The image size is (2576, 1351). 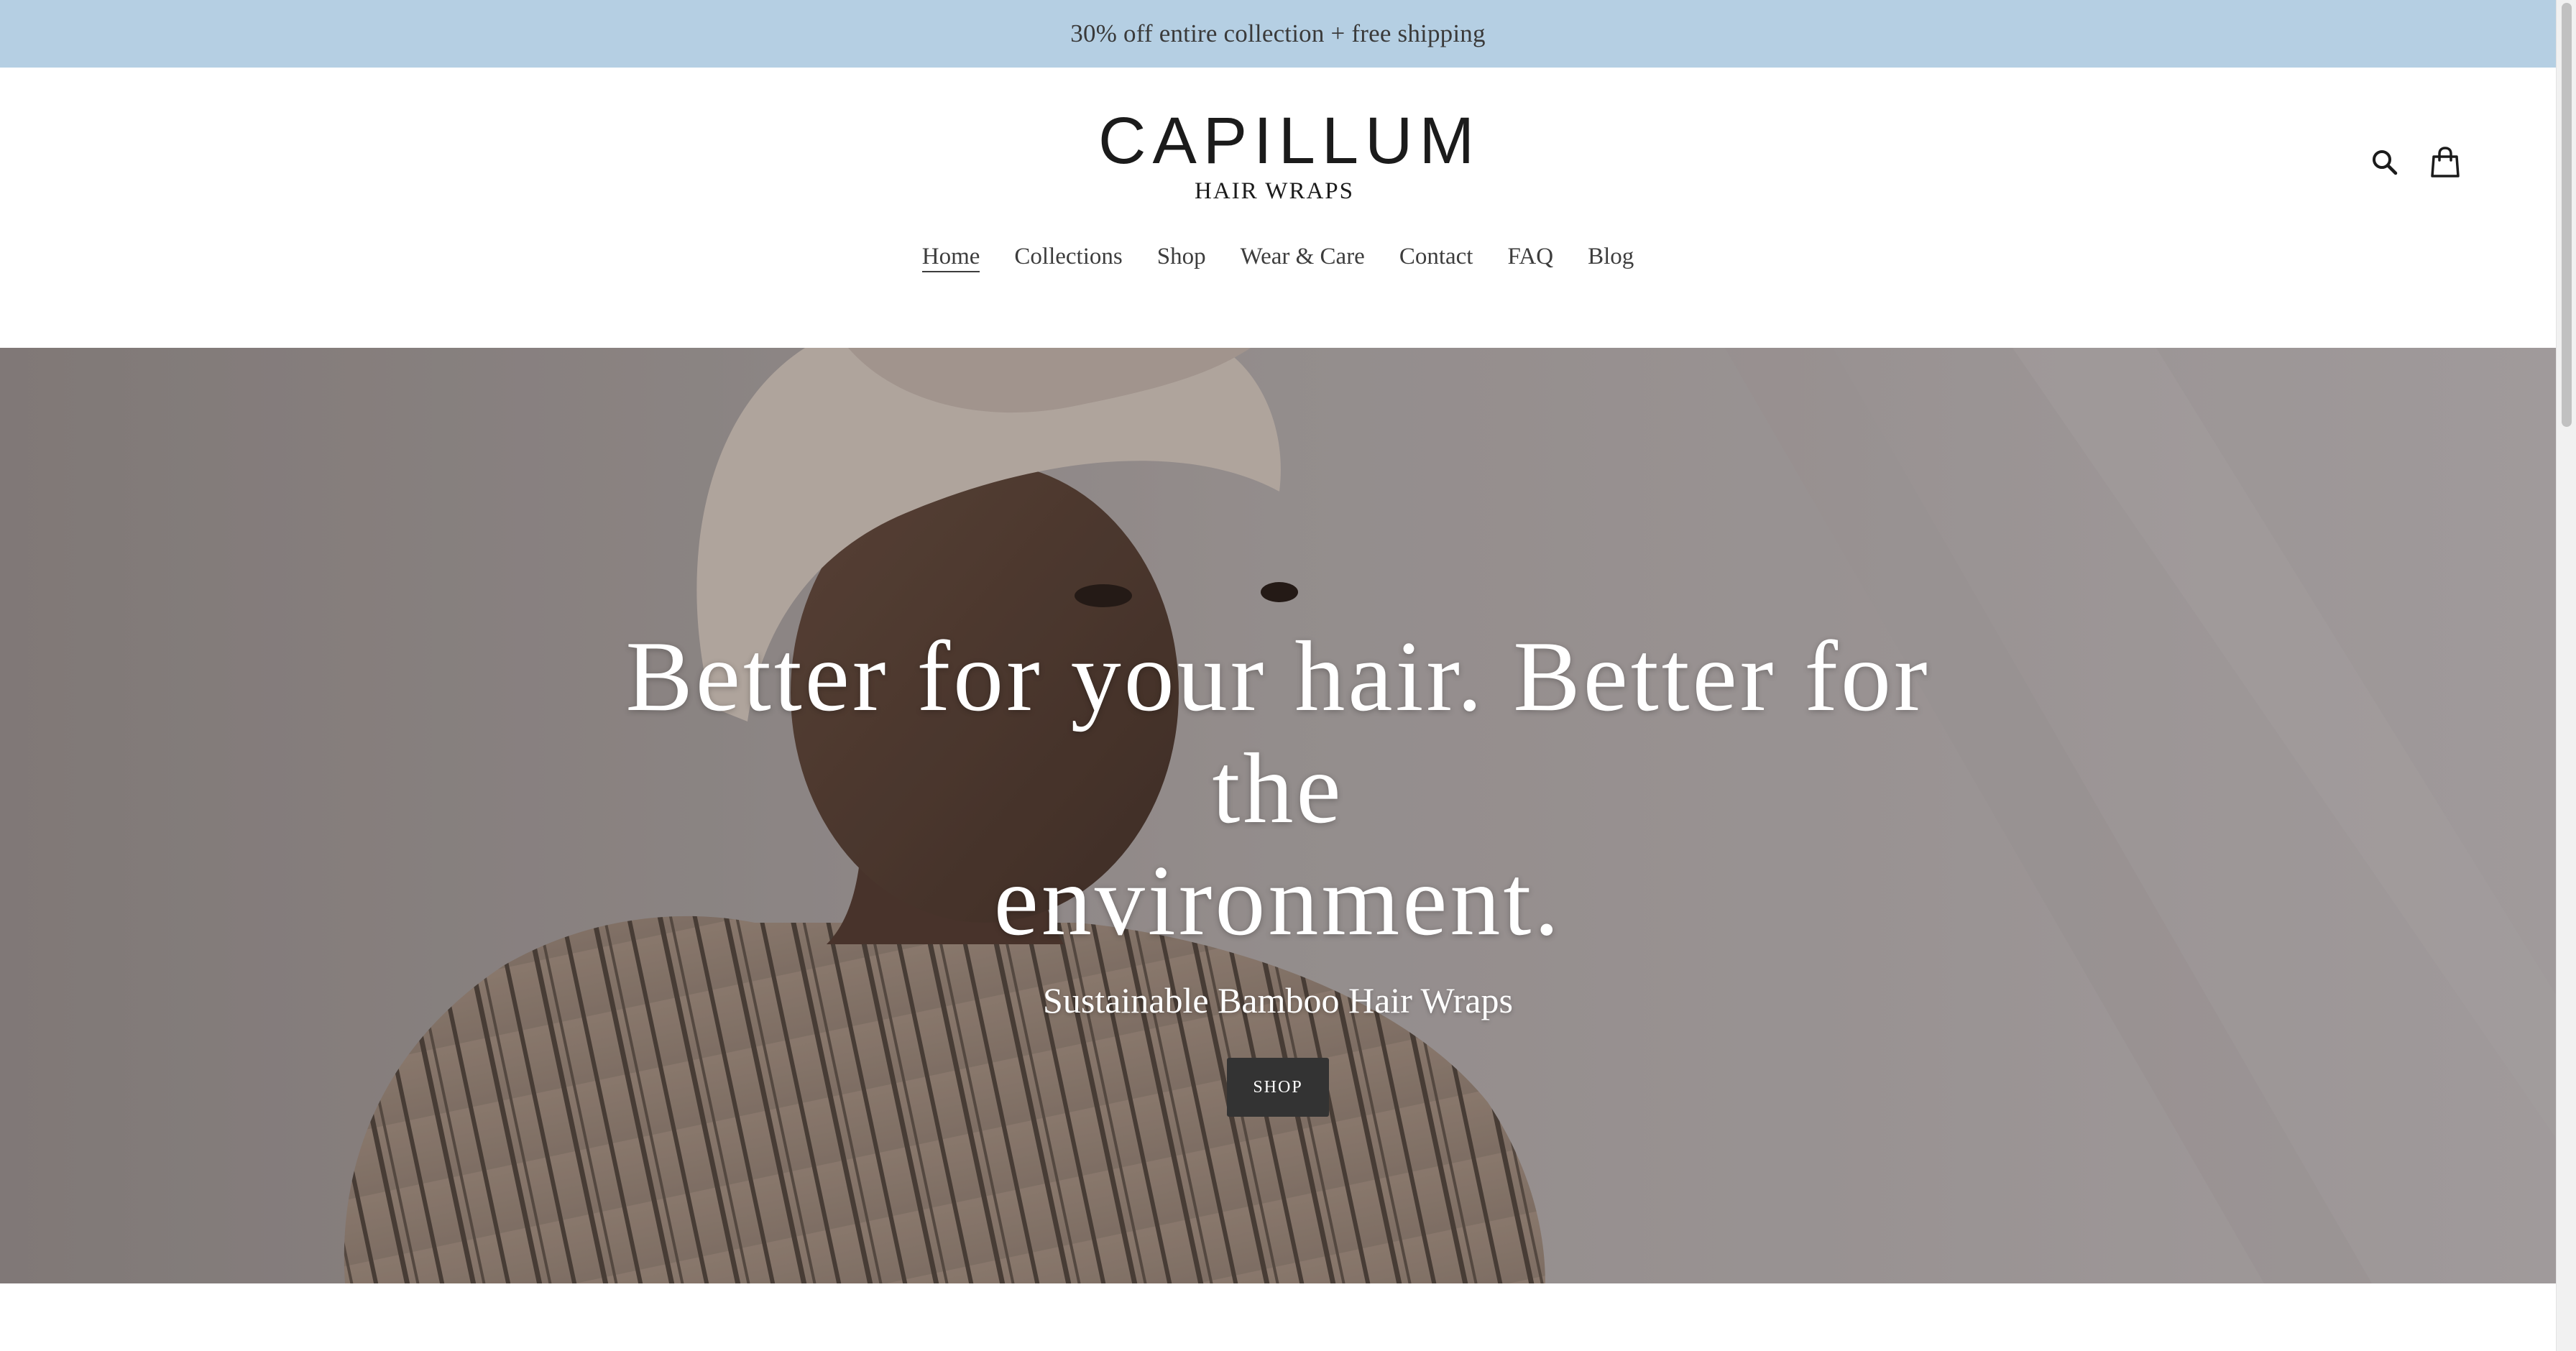 I want to click on nav-item-label: Blog, so click(x=1611, y=256).